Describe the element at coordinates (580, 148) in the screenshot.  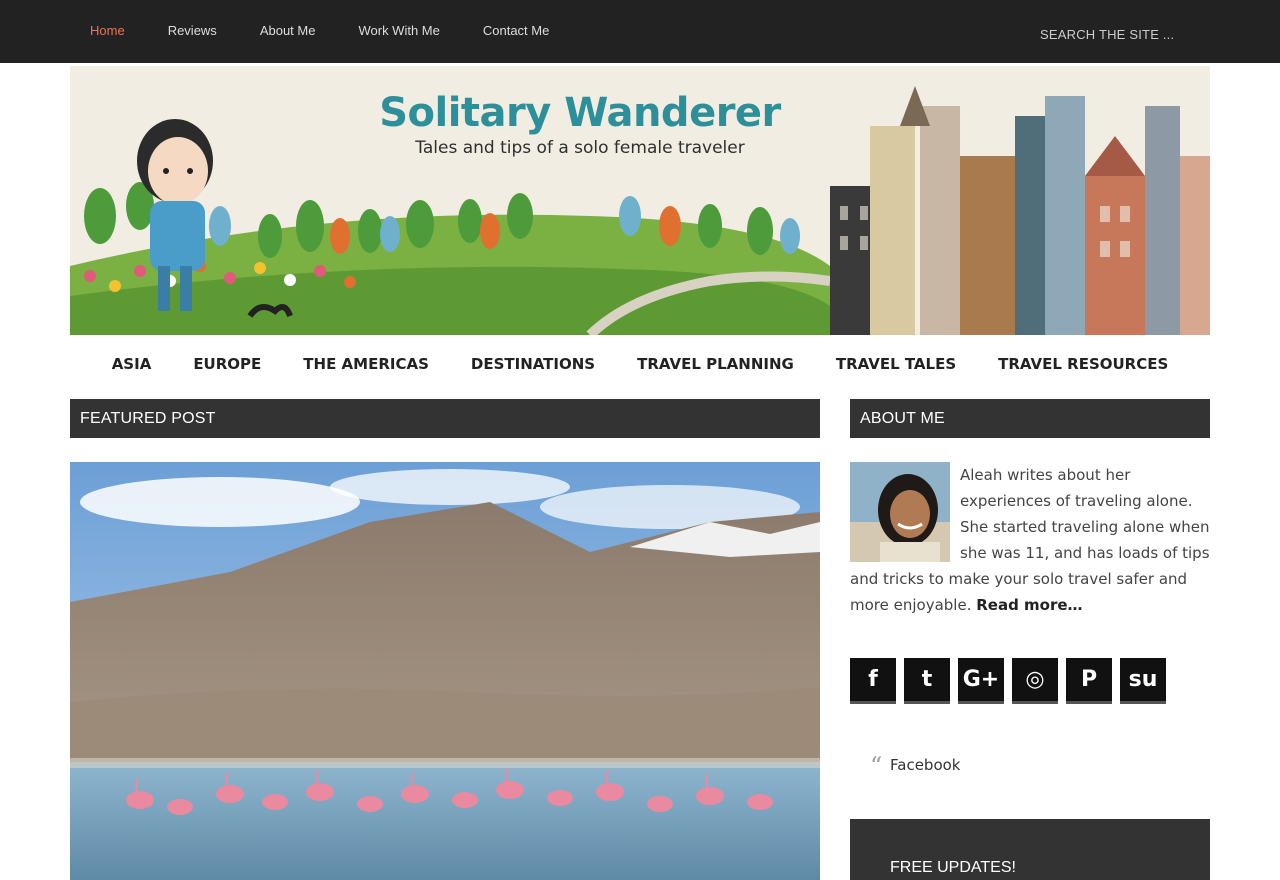
I see `banner-subtitle: Tales and tips of a solo female traveler` at that location.